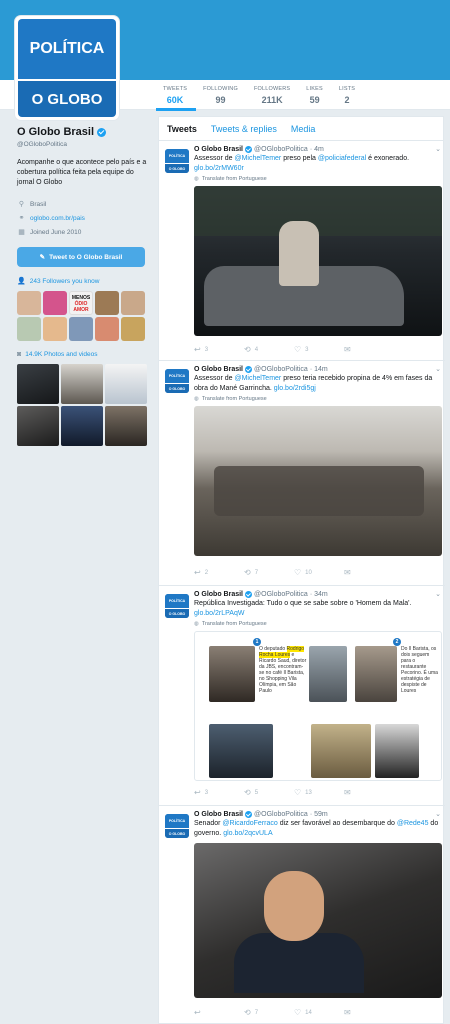 The image size is (450, 1024). What do you see at coordinates (298, 1012) in the screenshot?
I see `heart-icon: ♡` at bounding box center [298, 1012].